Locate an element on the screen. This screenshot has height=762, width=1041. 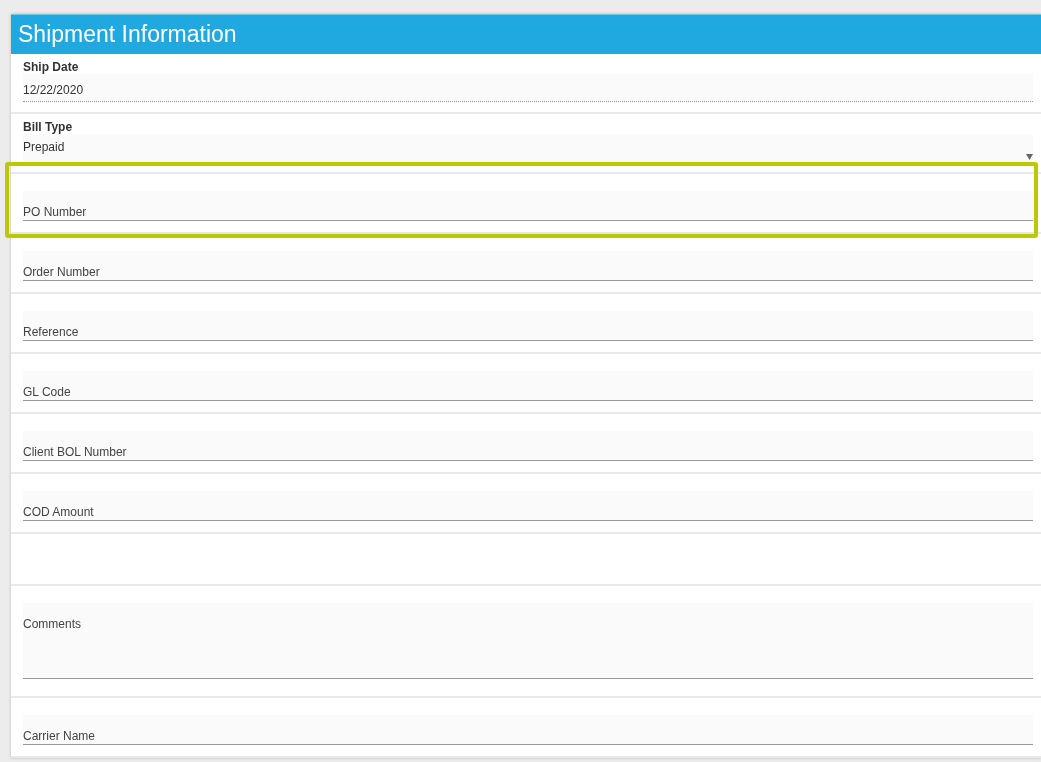
input-field: Reference is located at coordinates (528, 326).